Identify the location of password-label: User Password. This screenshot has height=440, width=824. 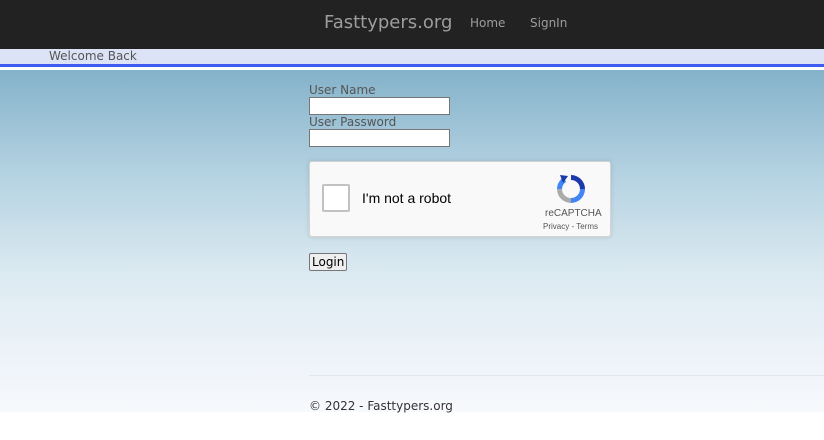
(353, 122).